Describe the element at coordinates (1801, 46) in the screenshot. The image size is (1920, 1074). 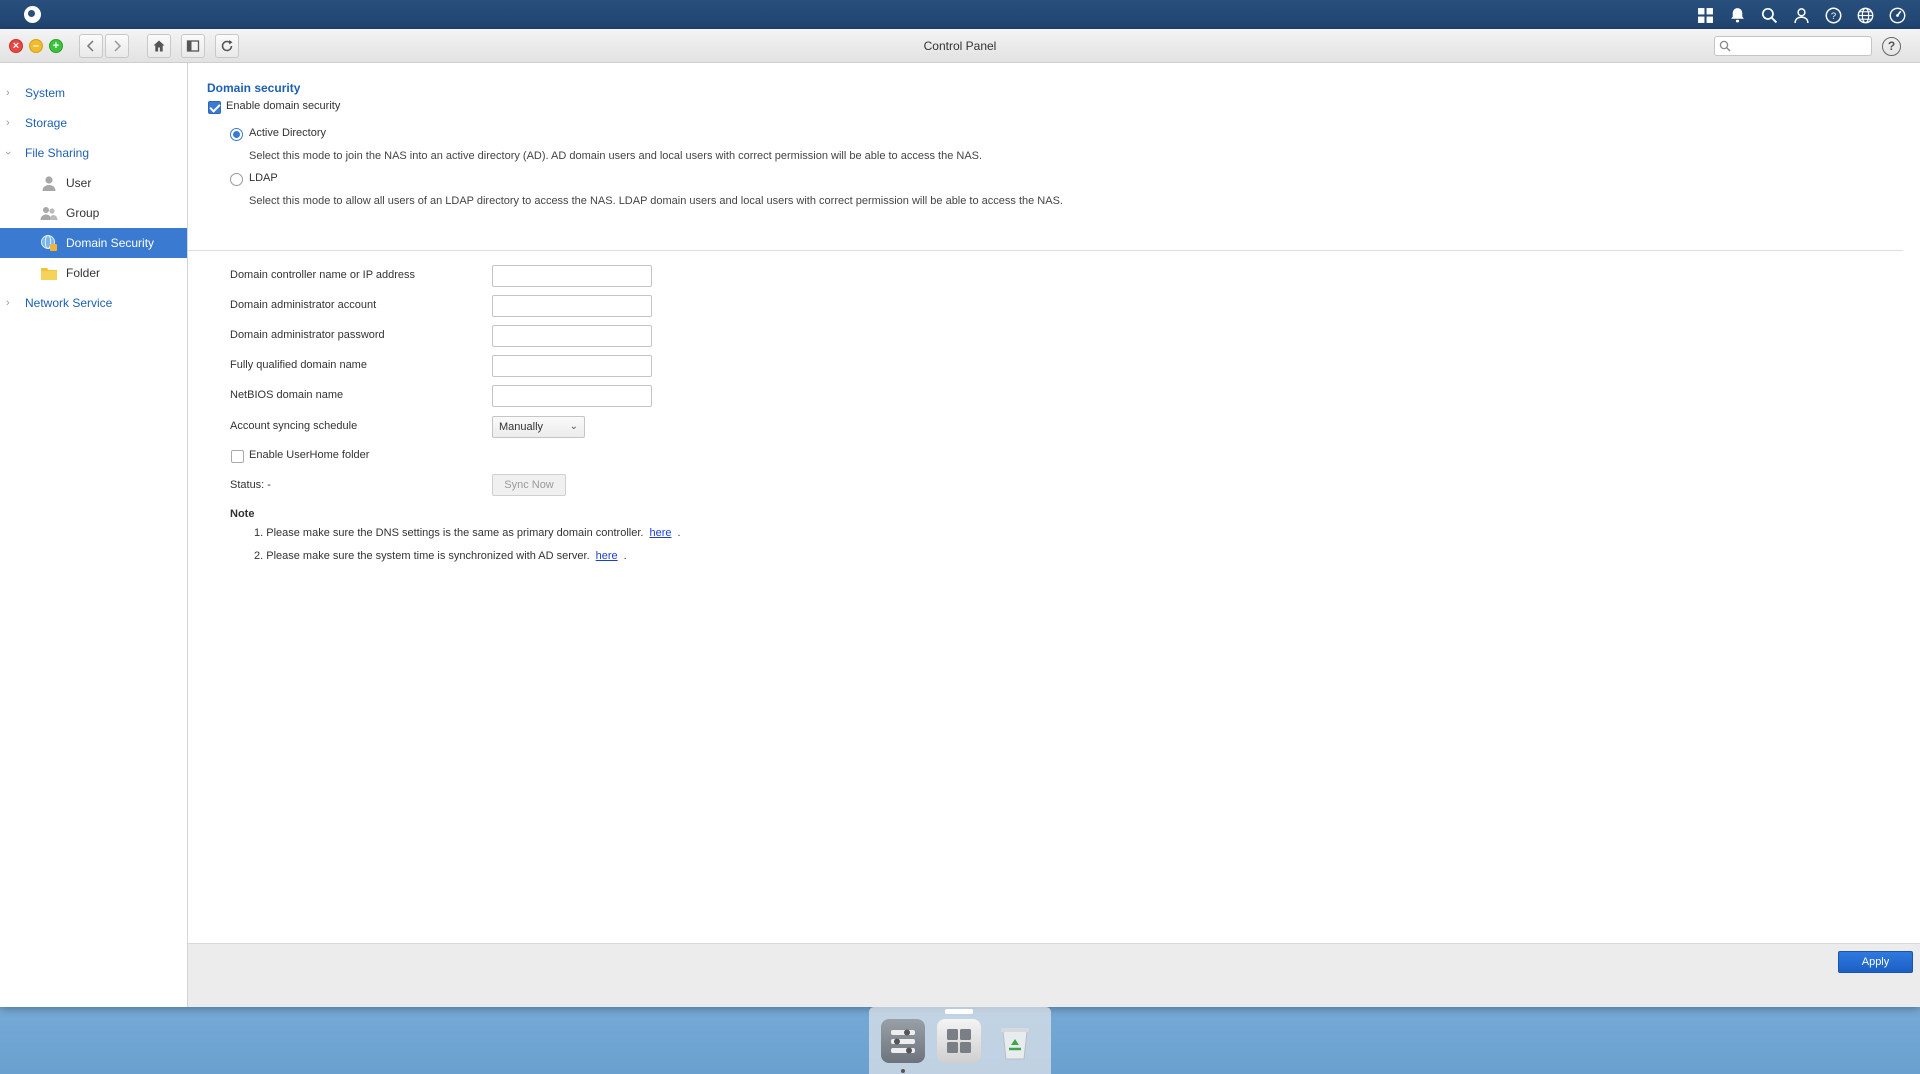
I see `search-input` at that location.